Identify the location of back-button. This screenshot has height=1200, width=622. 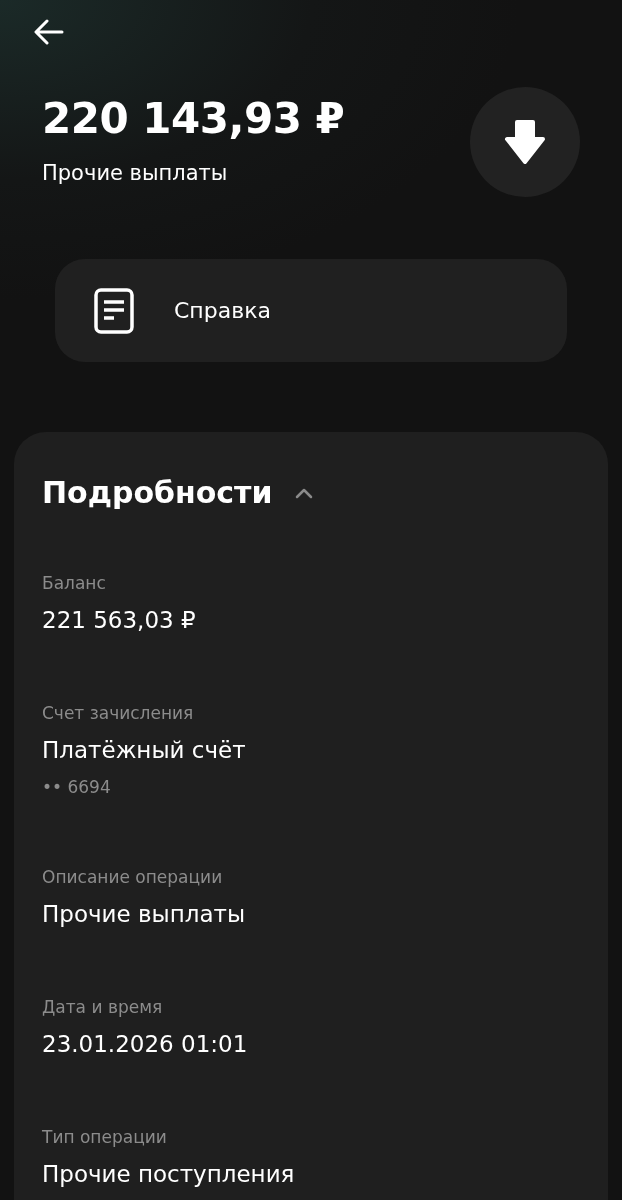
(49, 32).